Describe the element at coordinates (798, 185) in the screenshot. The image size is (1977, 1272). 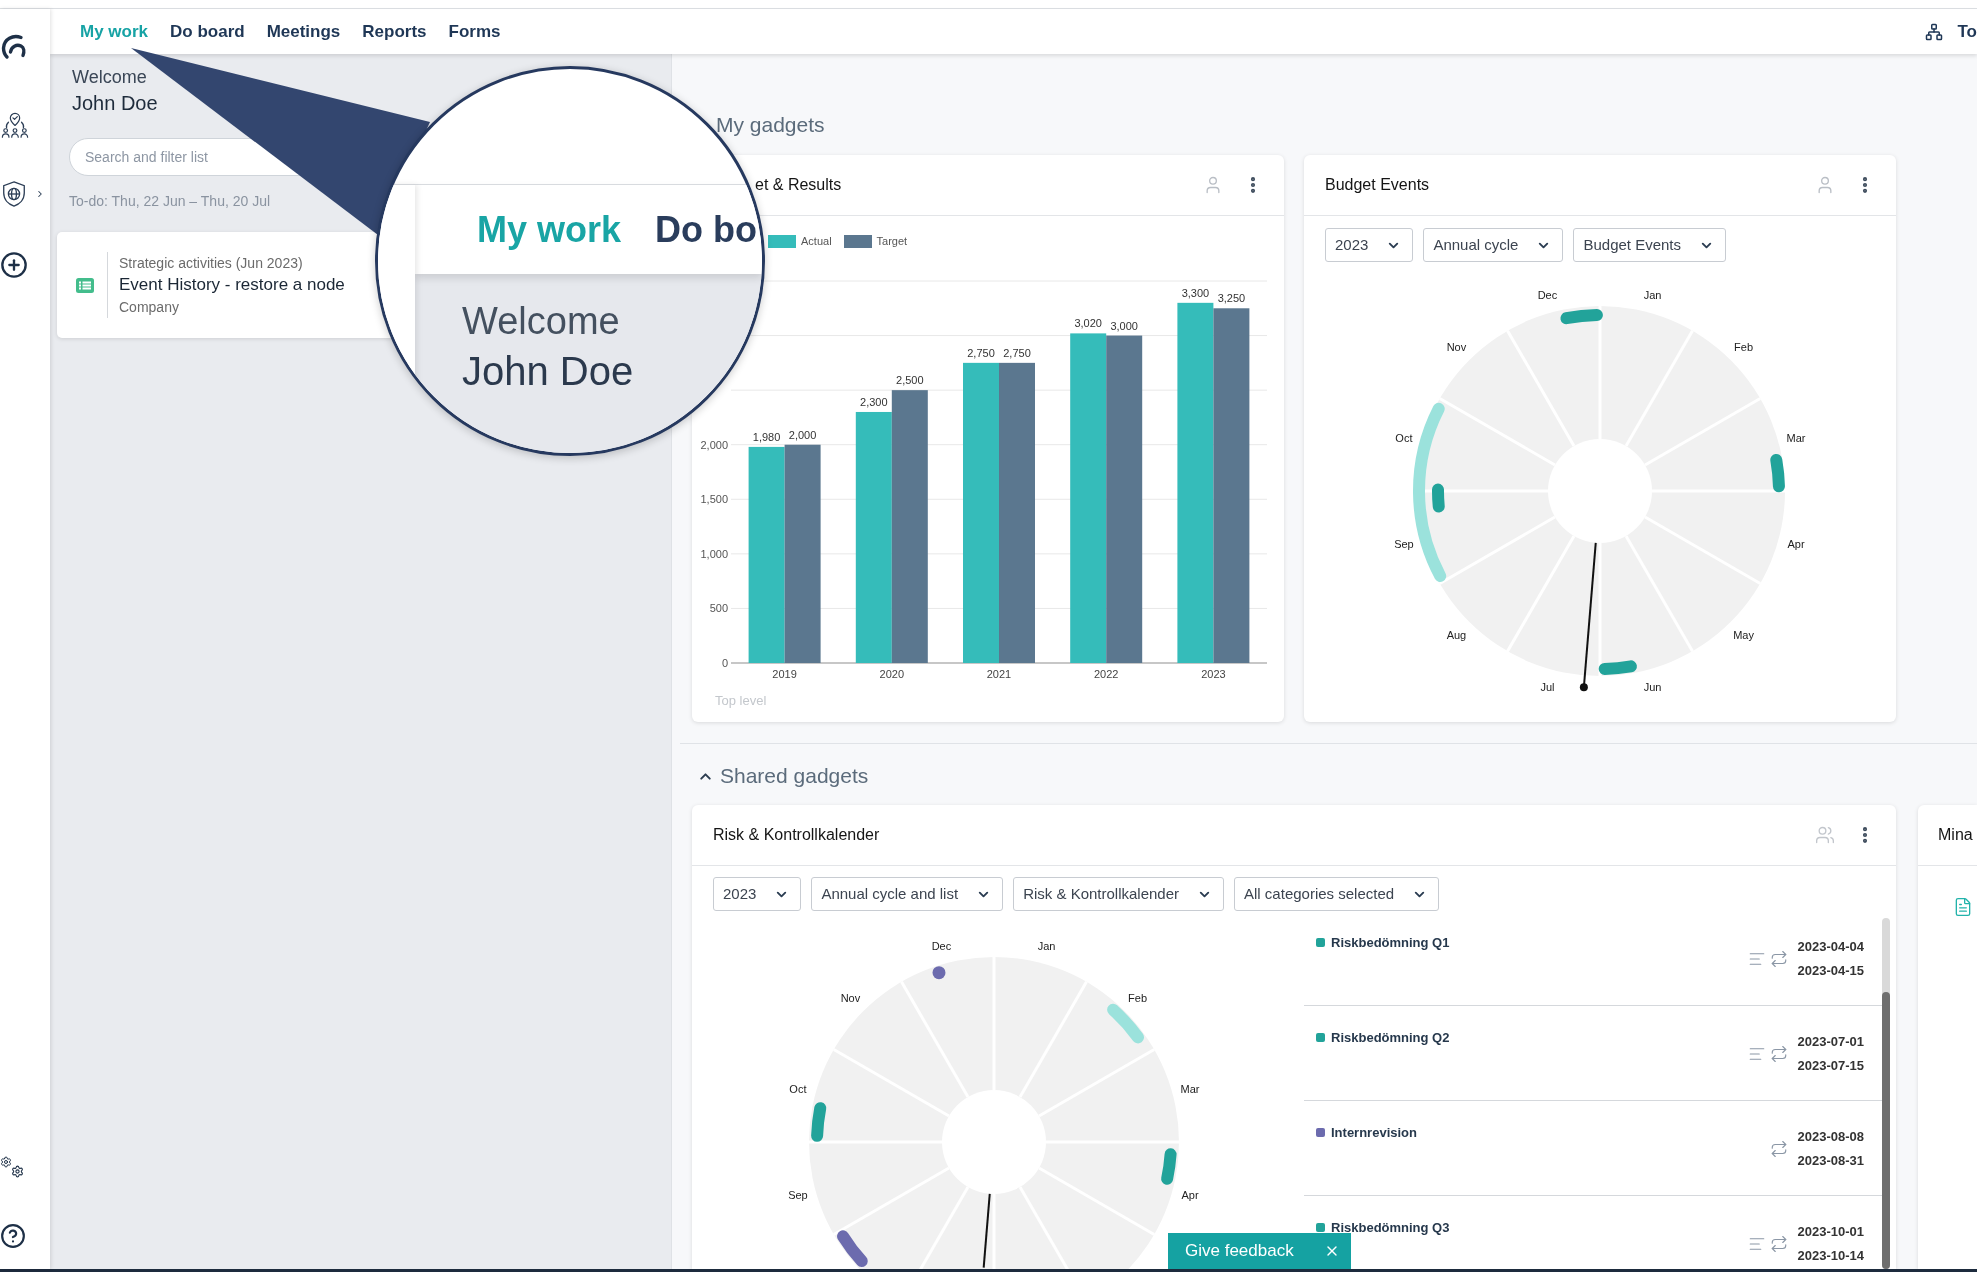
I see `gadget-title: et & Results` at that location.